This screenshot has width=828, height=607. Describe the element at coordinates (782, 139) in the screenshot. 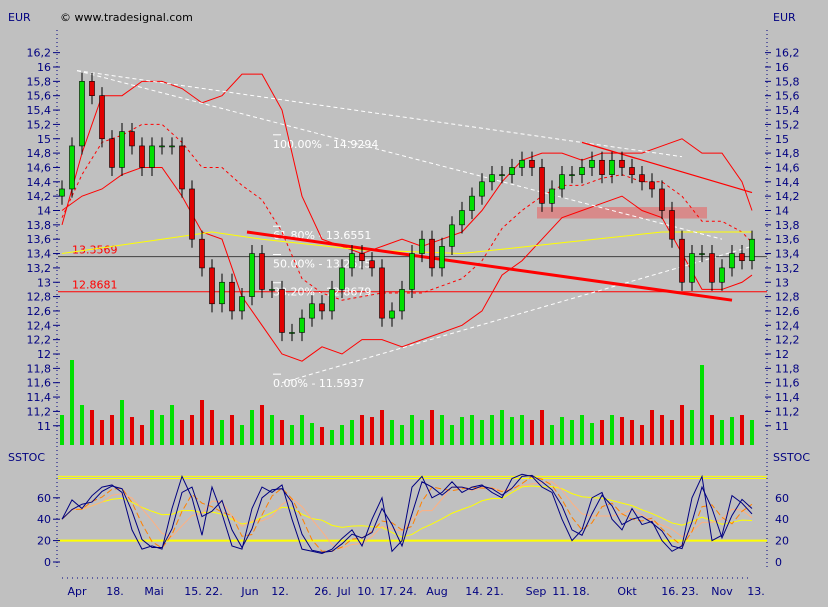

I see `y-tick-label-right: 15` at that location.